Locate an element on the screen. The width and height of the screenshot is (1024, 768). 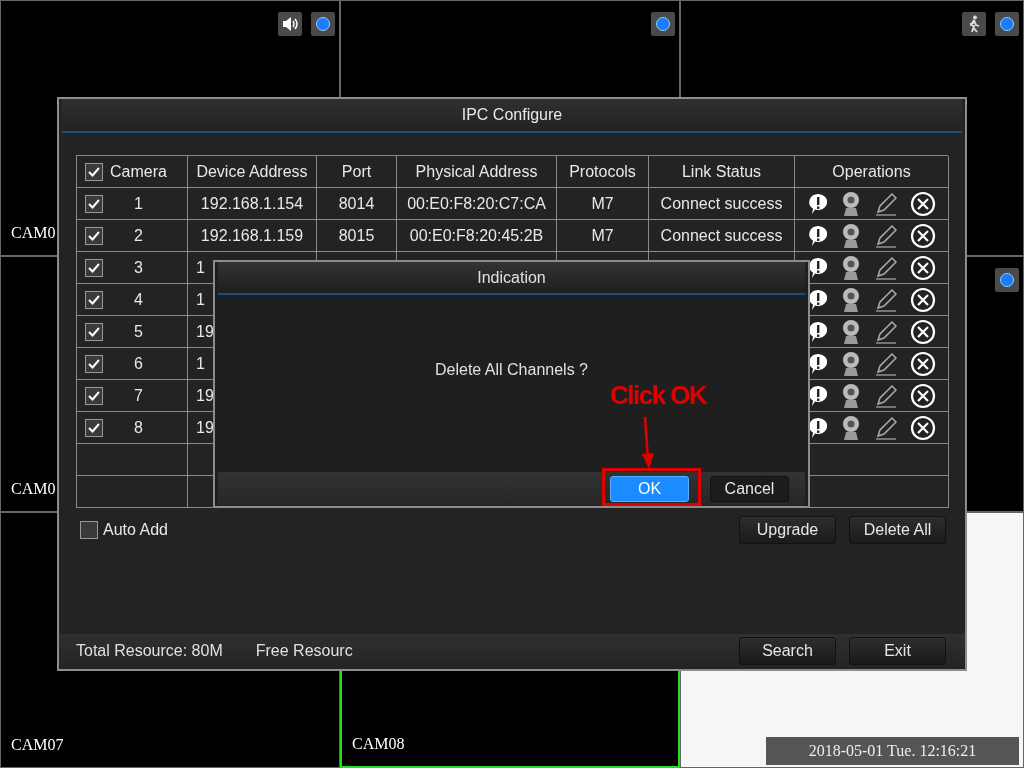
column-header: Link Status is located at coordinates (722, 172).